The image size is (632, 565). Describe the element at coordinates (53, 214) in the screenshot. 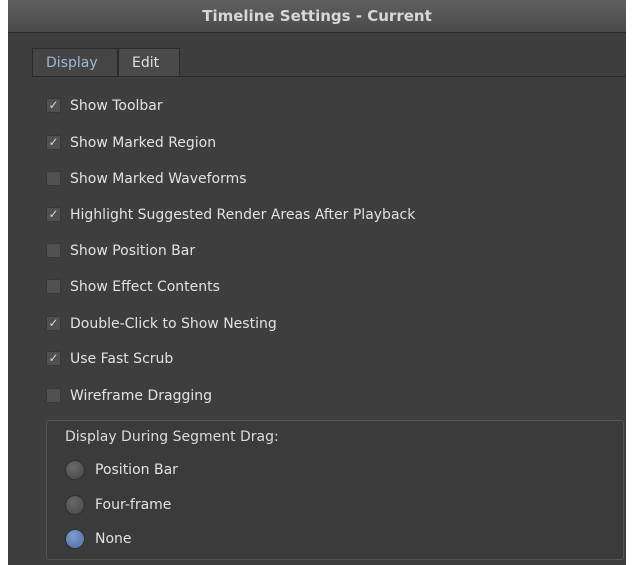

I see `highlight-render-areas-checkbox: ✓` at that location.